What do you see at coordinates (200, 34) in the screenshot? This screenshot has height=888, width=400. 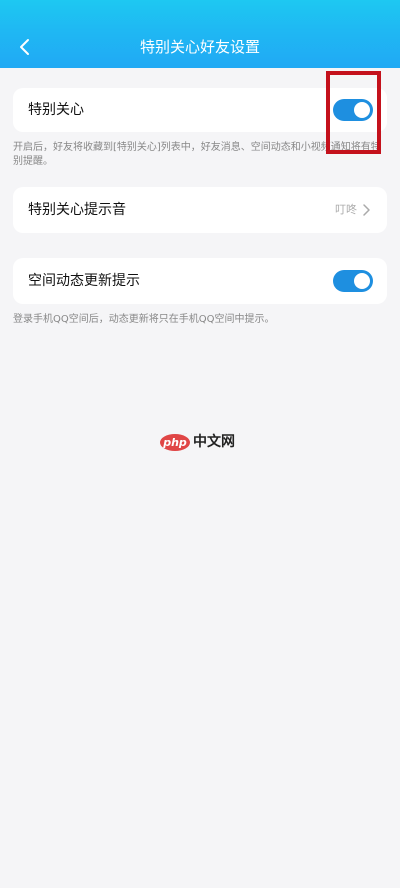 I see `header: 特别关心好友设置` at bounding box center [200, 34].